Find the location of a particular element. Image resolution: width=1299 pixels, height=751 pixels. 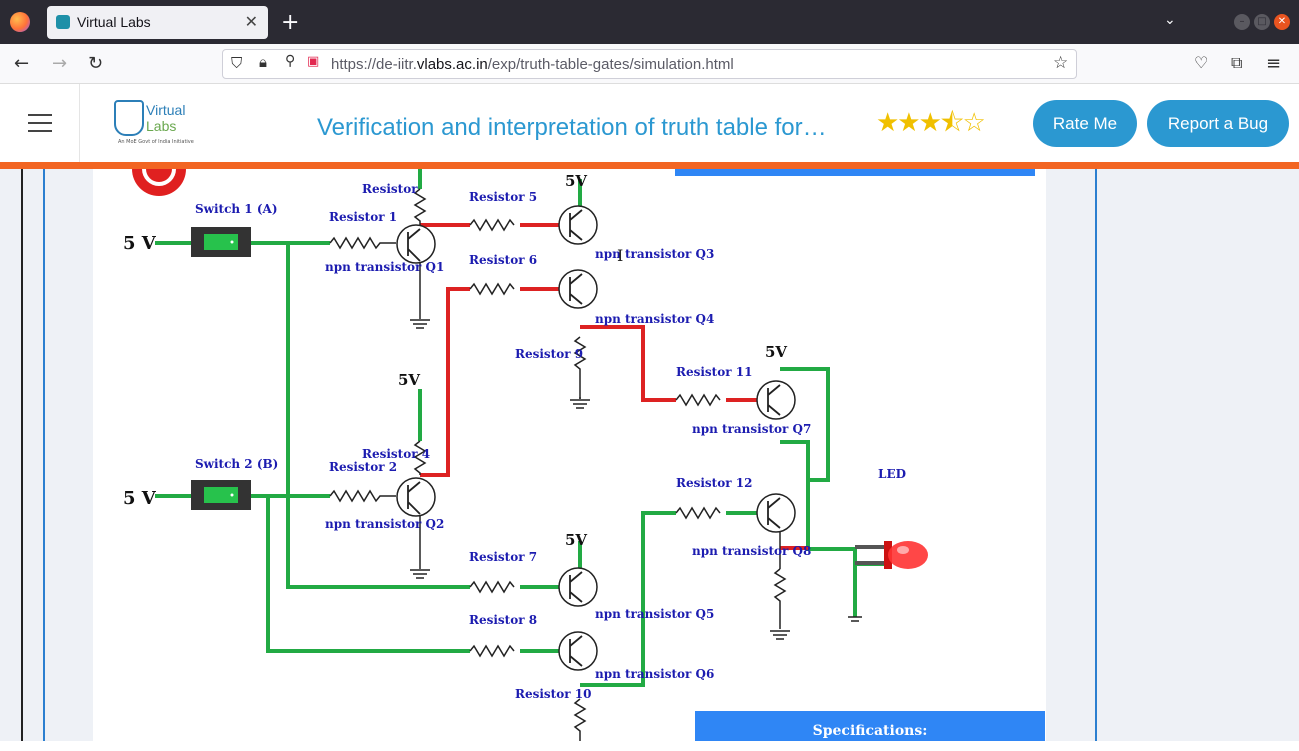

rate-me-button: Rate Me is located at coordinates (1085, 123).